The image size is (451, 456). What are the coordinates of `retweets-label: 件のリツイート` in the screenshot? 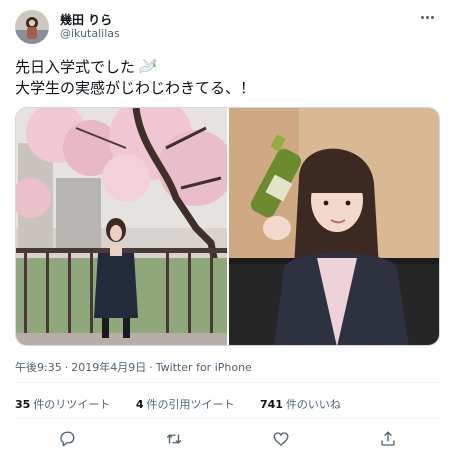 It's located at (72, 404).